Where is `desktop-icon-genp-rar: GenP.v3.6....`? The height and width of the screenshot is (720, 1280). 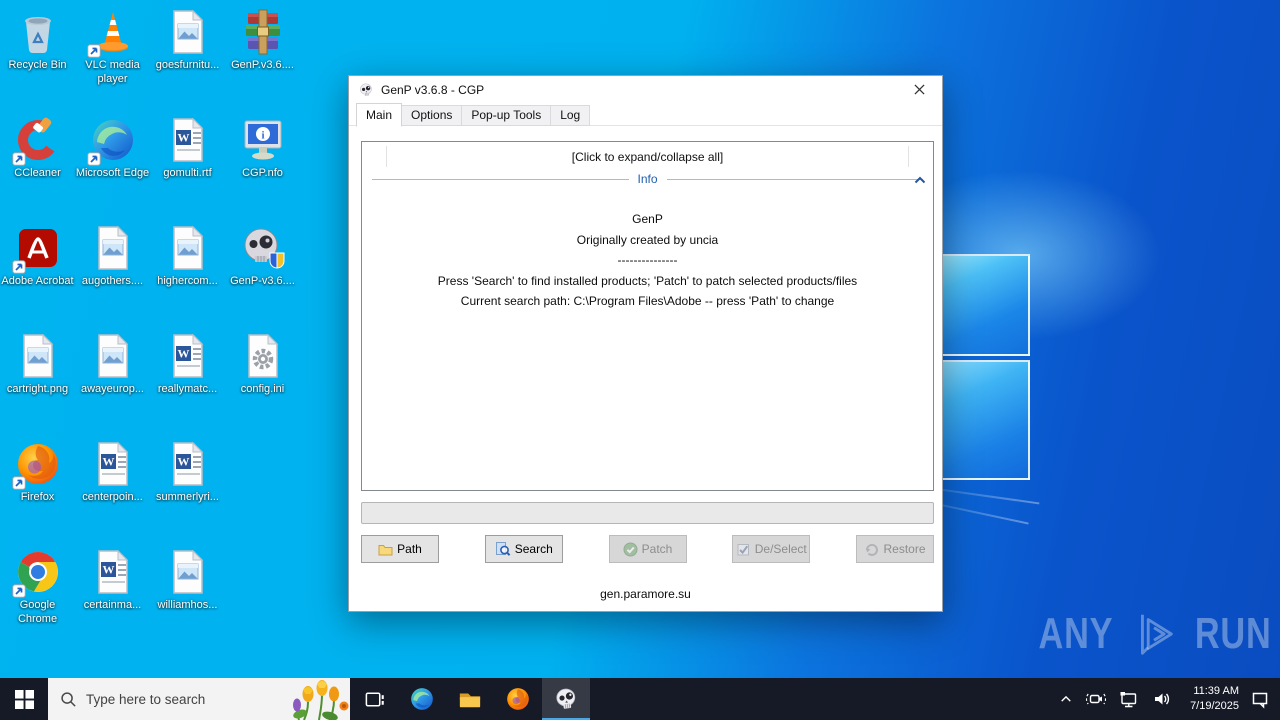 desktop-icon-genp-rar: GenP.v3.6.... is located at coordinates (262, 62).